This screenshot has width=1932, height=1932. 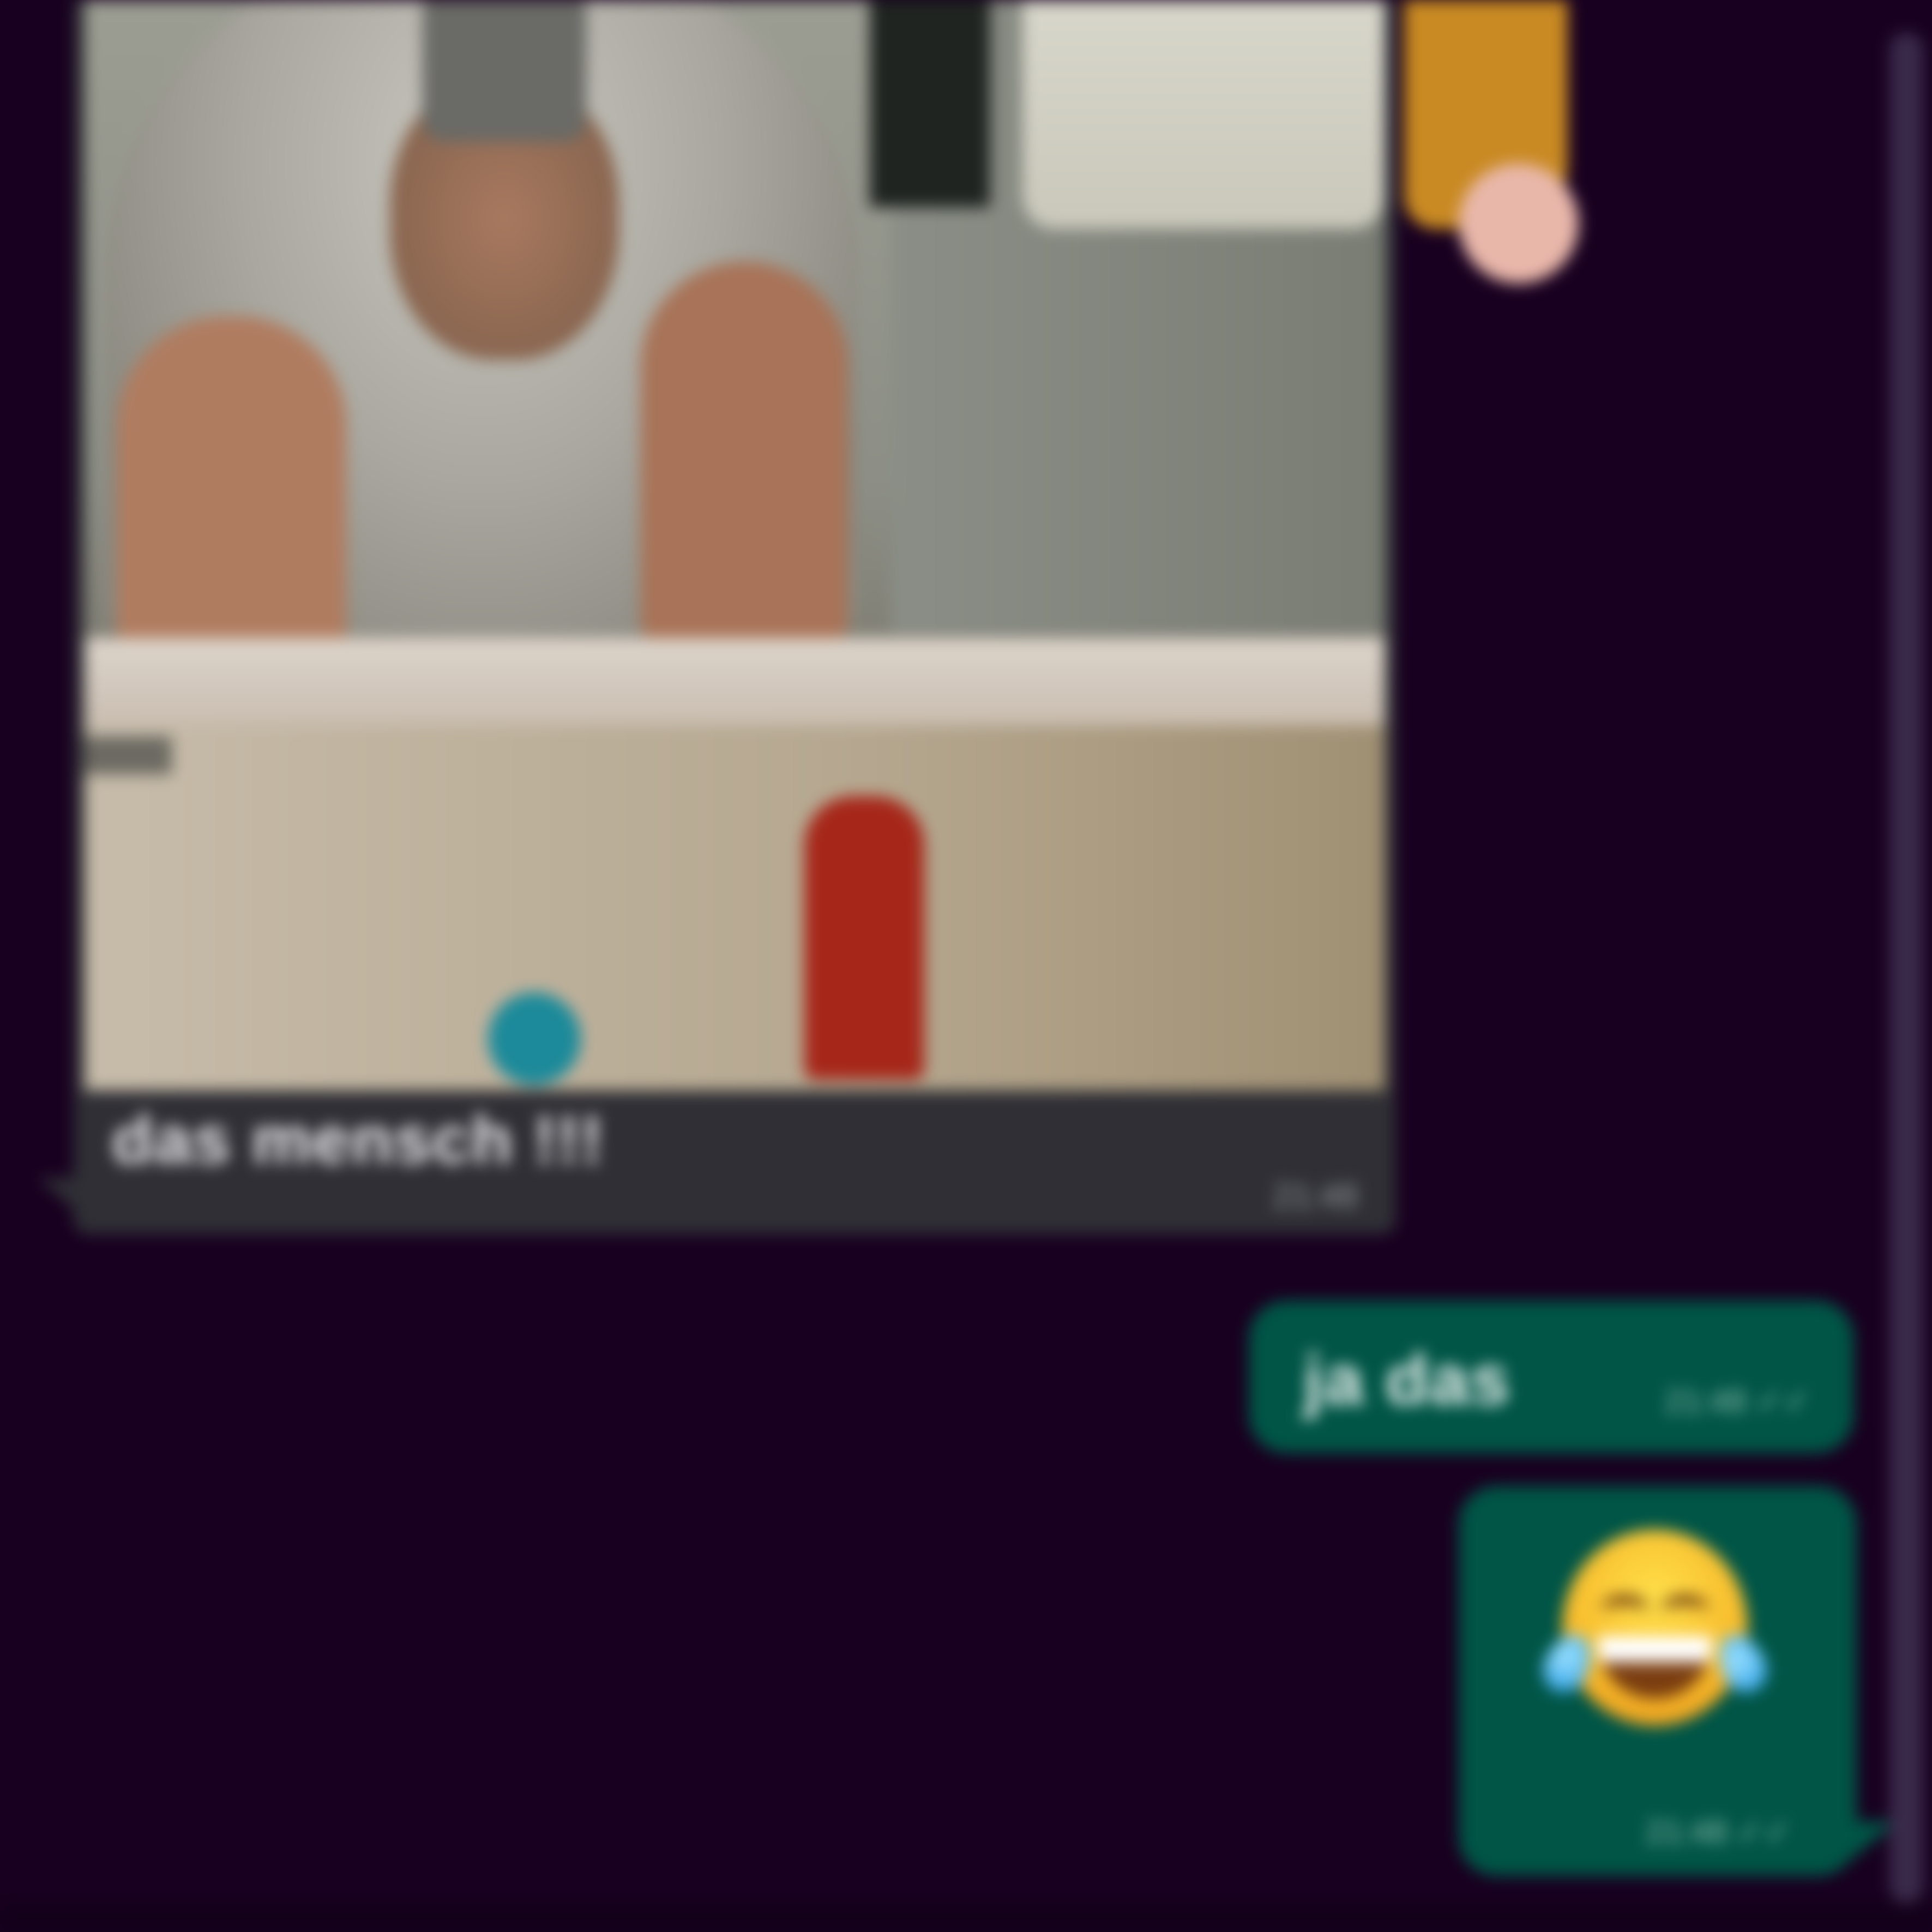 What do you see at coordinates (1315, 1196) in the screenshot?
I see `incoming-message-time: 21:48` at bounding box center [1315, 1196].